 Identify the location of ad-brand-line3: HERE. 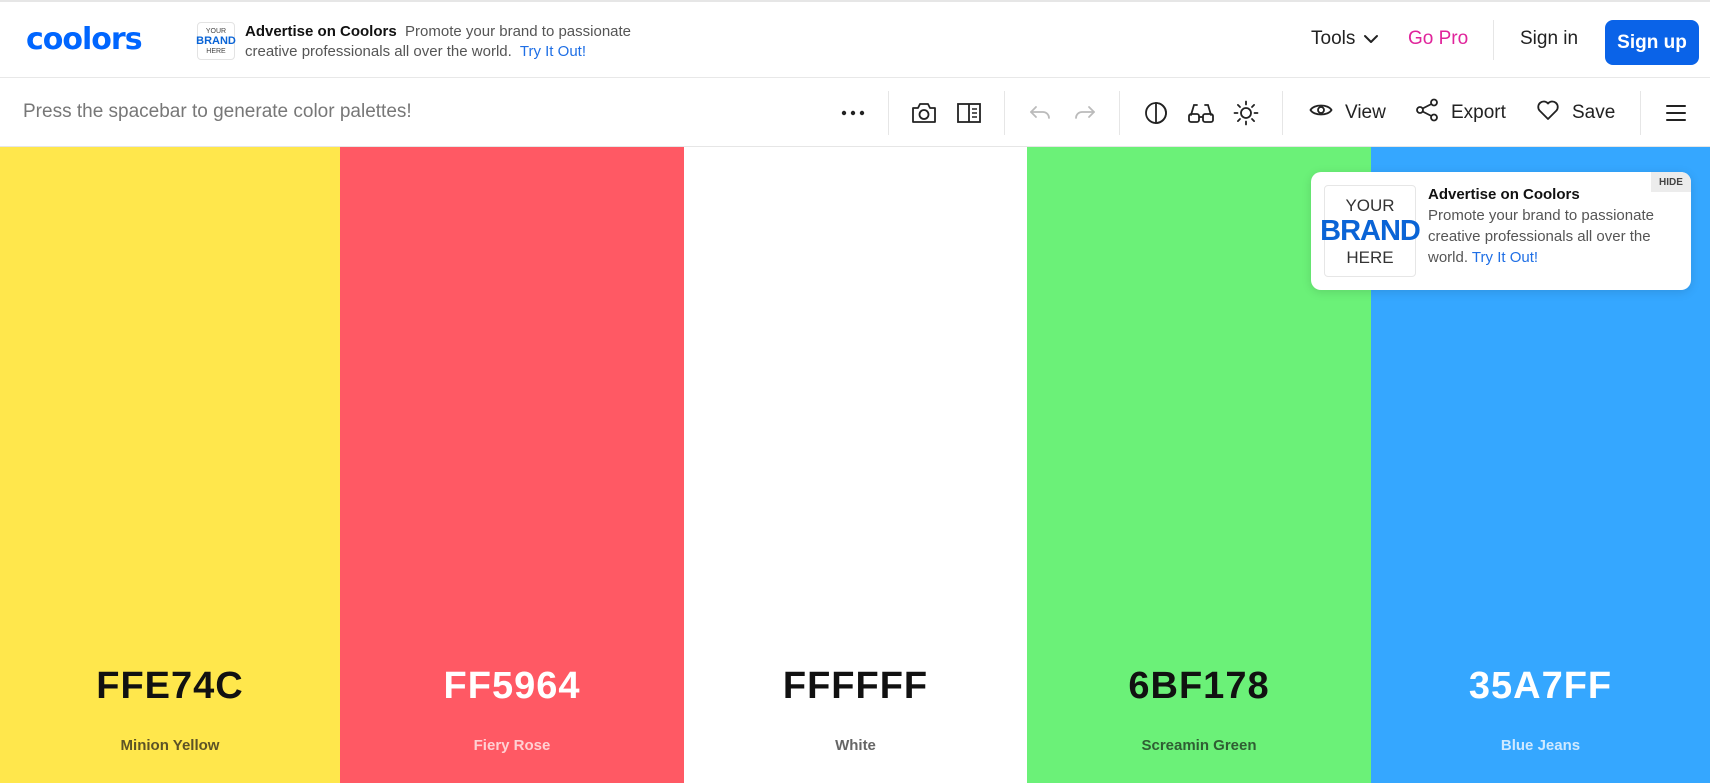
(216, 51).